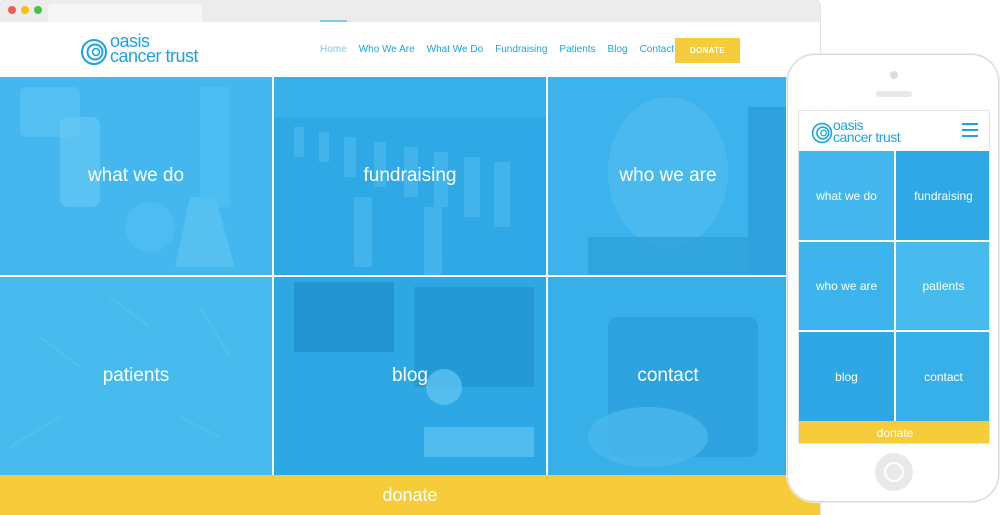 This screenshot has width=1000, height=515. What do you see at coordinates (38, 10) in the screenshot?
I see `maximize-window-icon` at bounding box center [38, 10].